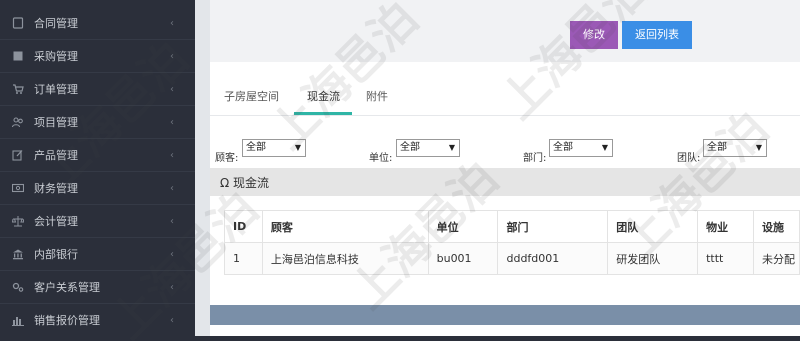  I want to click on sidebar-item-finance: 财务管理 ‹, so click(97, 188).